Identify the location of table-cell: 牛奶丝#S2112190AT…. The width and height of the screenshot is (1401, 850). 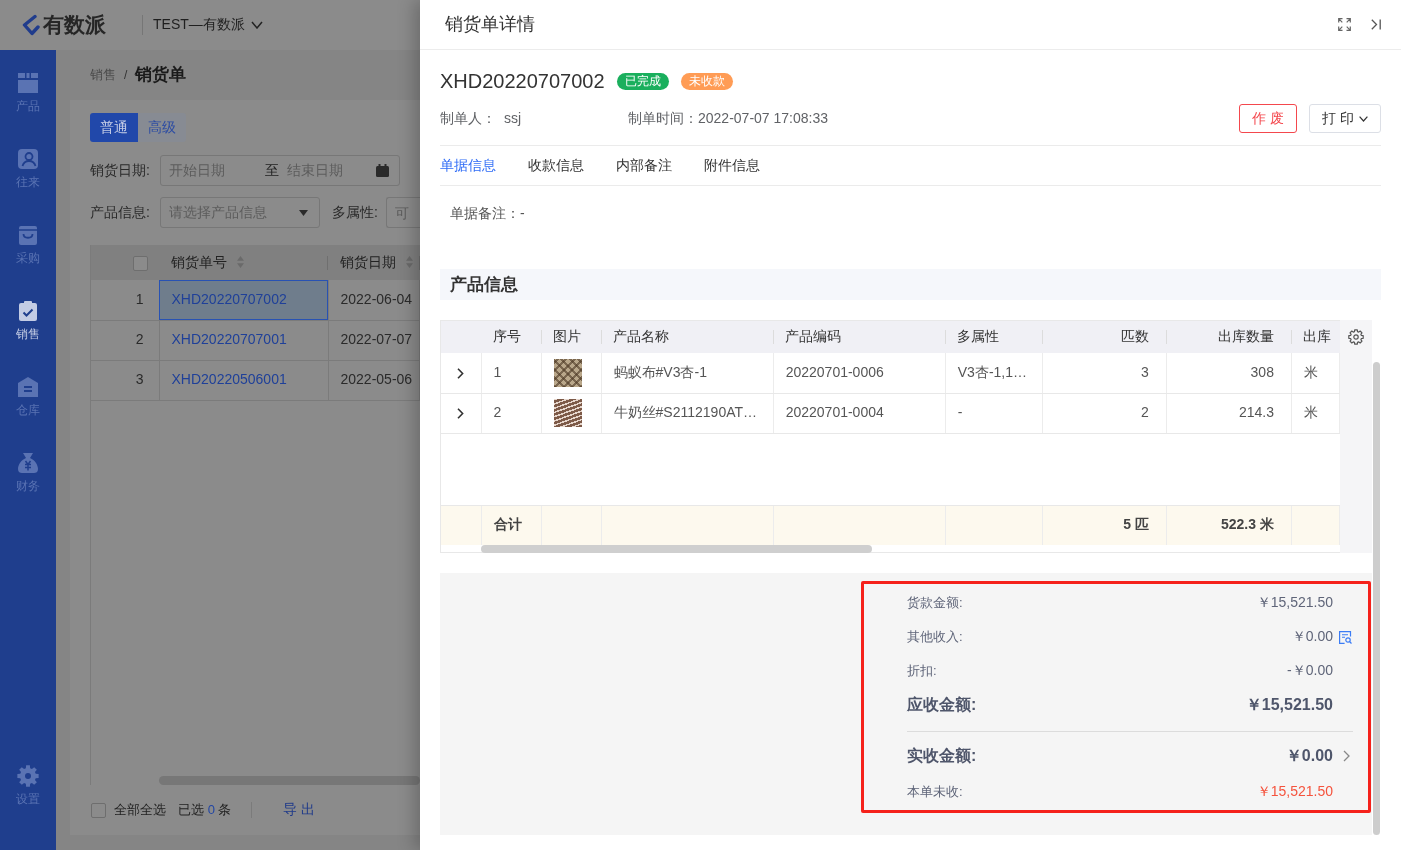
(687, 413).